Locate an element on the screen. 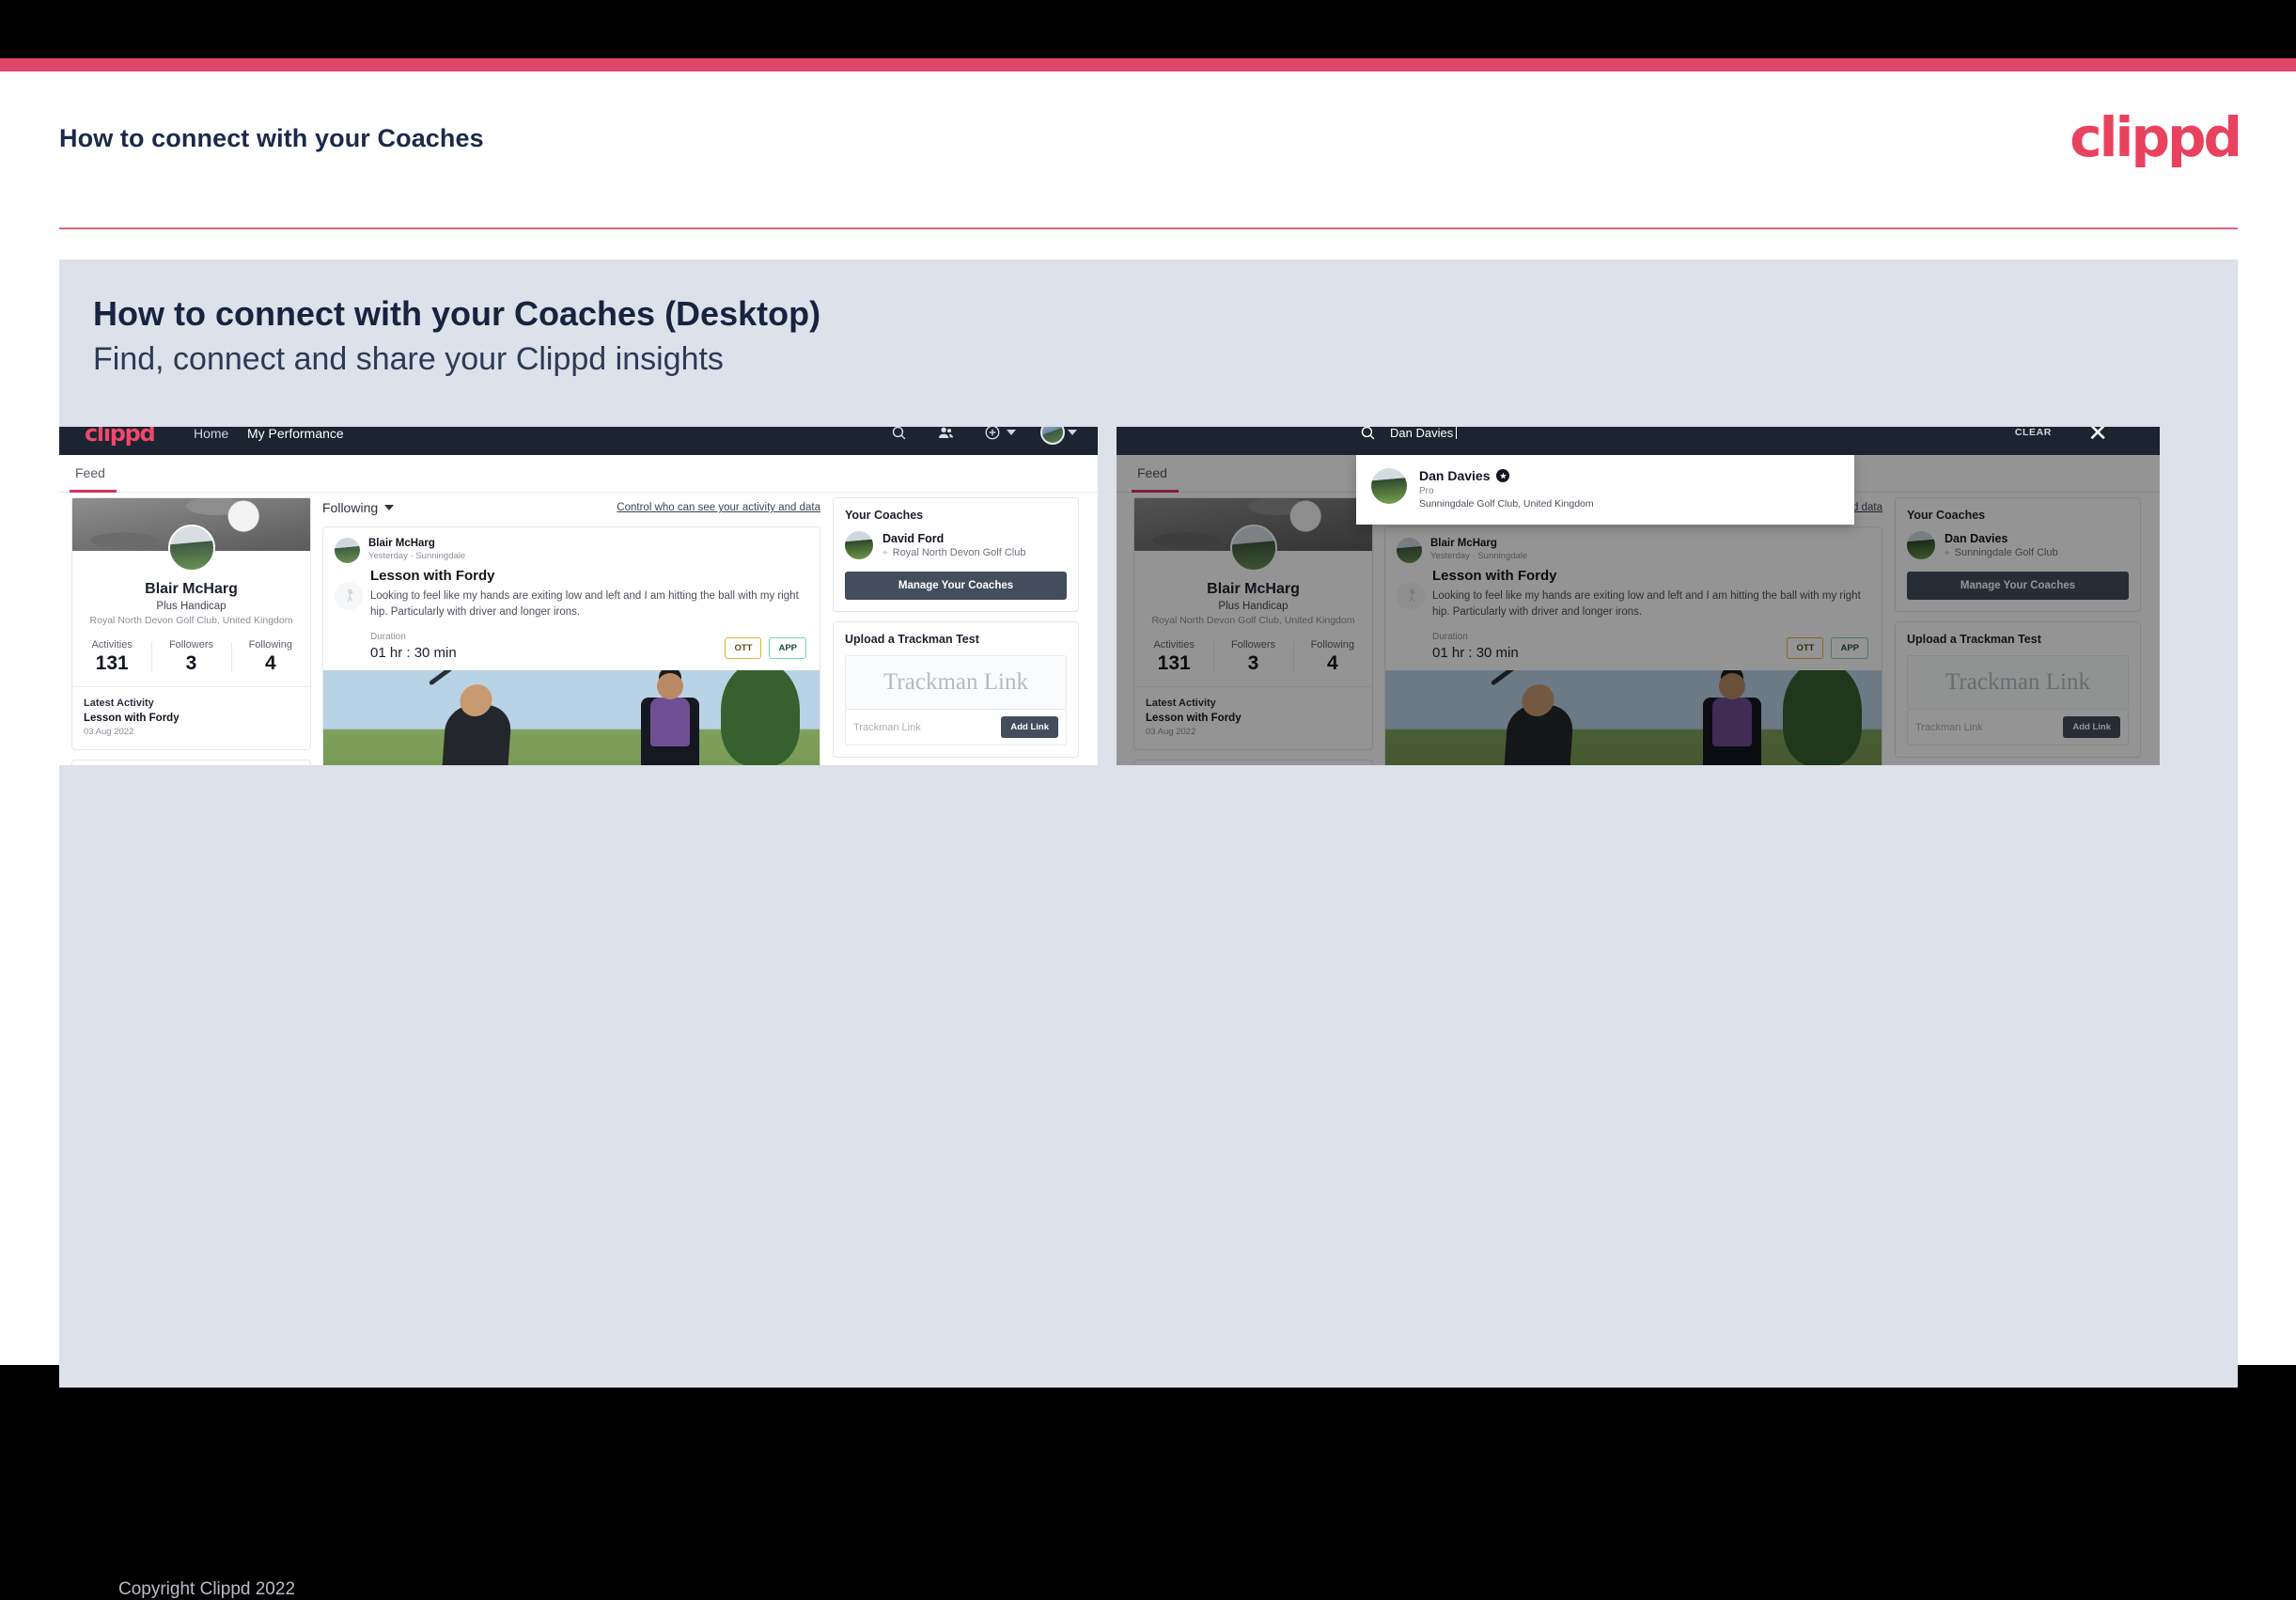 Image resolution: width=2296 pixels, height=1600 pixels. post-photo is located at coordinates (571, 717).